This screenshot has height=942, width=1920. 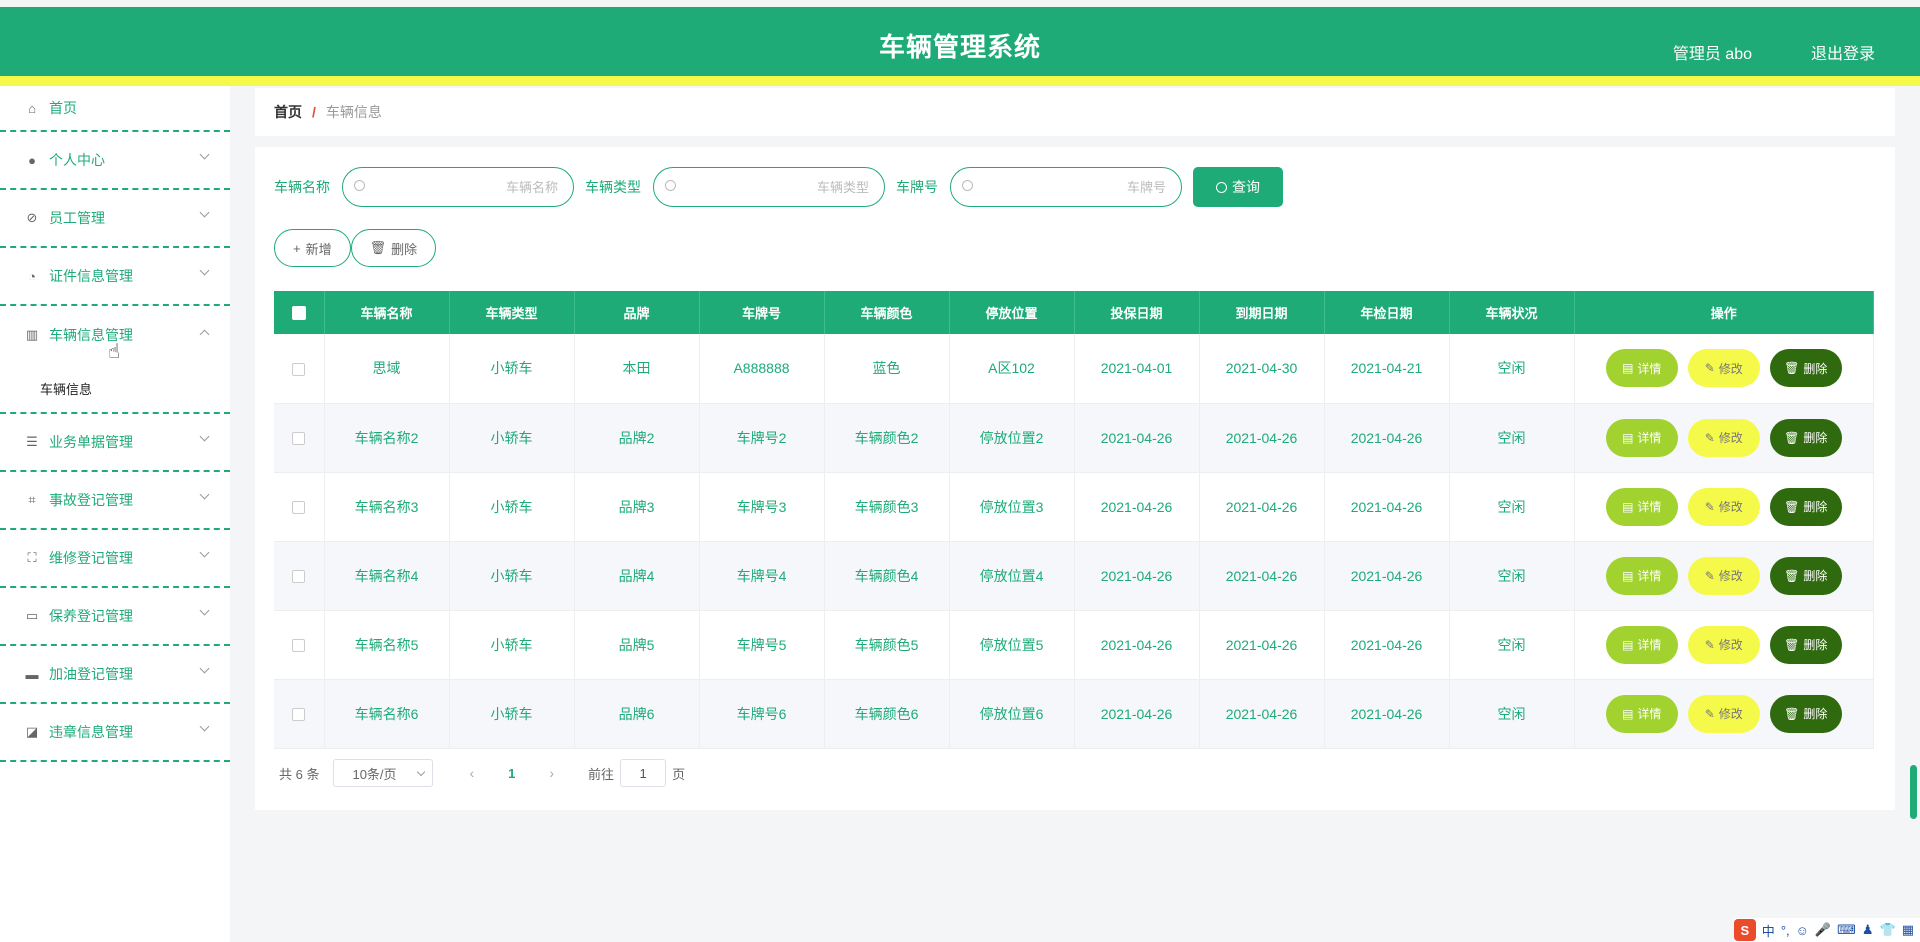 What do you see at coordinates (1913, 792) in the screenshot?
I see `page-scrollbar` at bounding box center [1913, 792].